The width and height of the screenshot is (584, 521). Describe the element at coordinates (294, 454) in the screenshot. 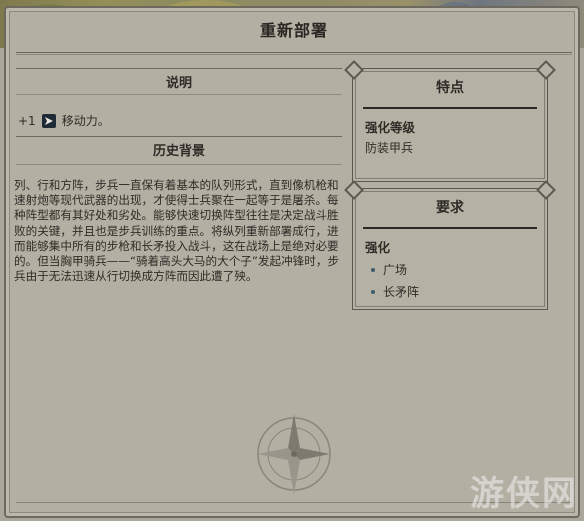

I see `compass-rose-icon` at that location.